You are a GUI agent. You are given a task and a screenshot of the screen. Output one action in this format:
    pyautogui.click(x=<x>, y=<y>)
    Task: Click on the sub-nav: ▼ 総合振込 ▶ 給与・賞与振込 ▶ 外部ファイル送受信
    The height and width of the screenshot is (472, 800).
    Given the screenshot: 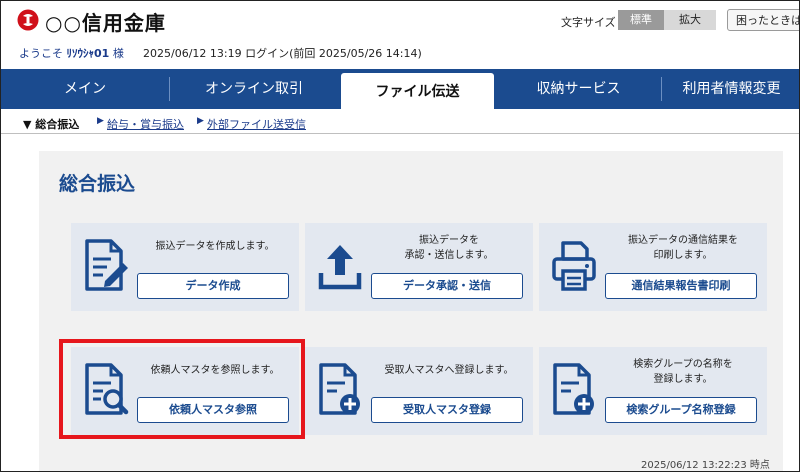 What is the action you would take?
    pyautogui.click(x=400, y=122)
    